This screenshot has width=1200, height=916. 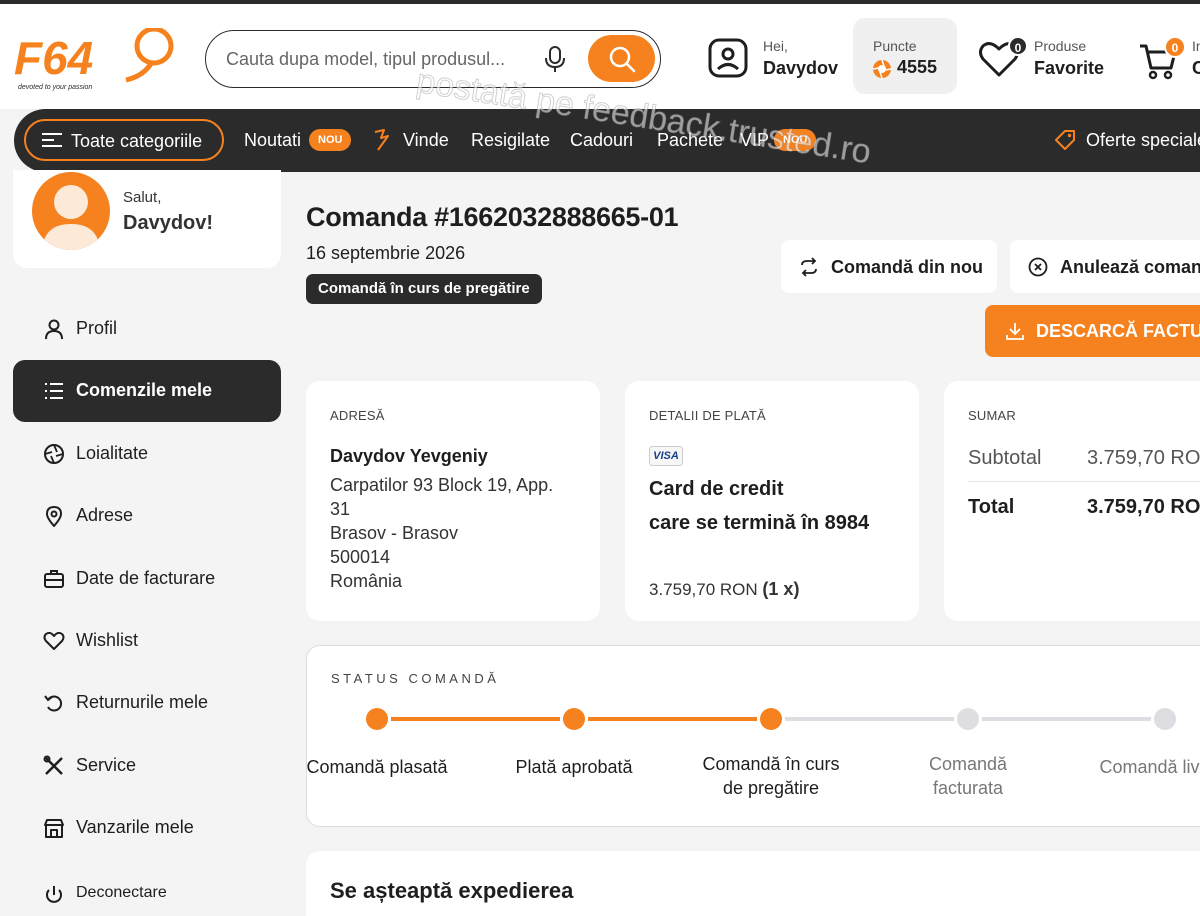 What do you see at coordinates (147, 766) in the screenshot?
I see `sidebar-item-service: Service` at bounding box center [147, 766].